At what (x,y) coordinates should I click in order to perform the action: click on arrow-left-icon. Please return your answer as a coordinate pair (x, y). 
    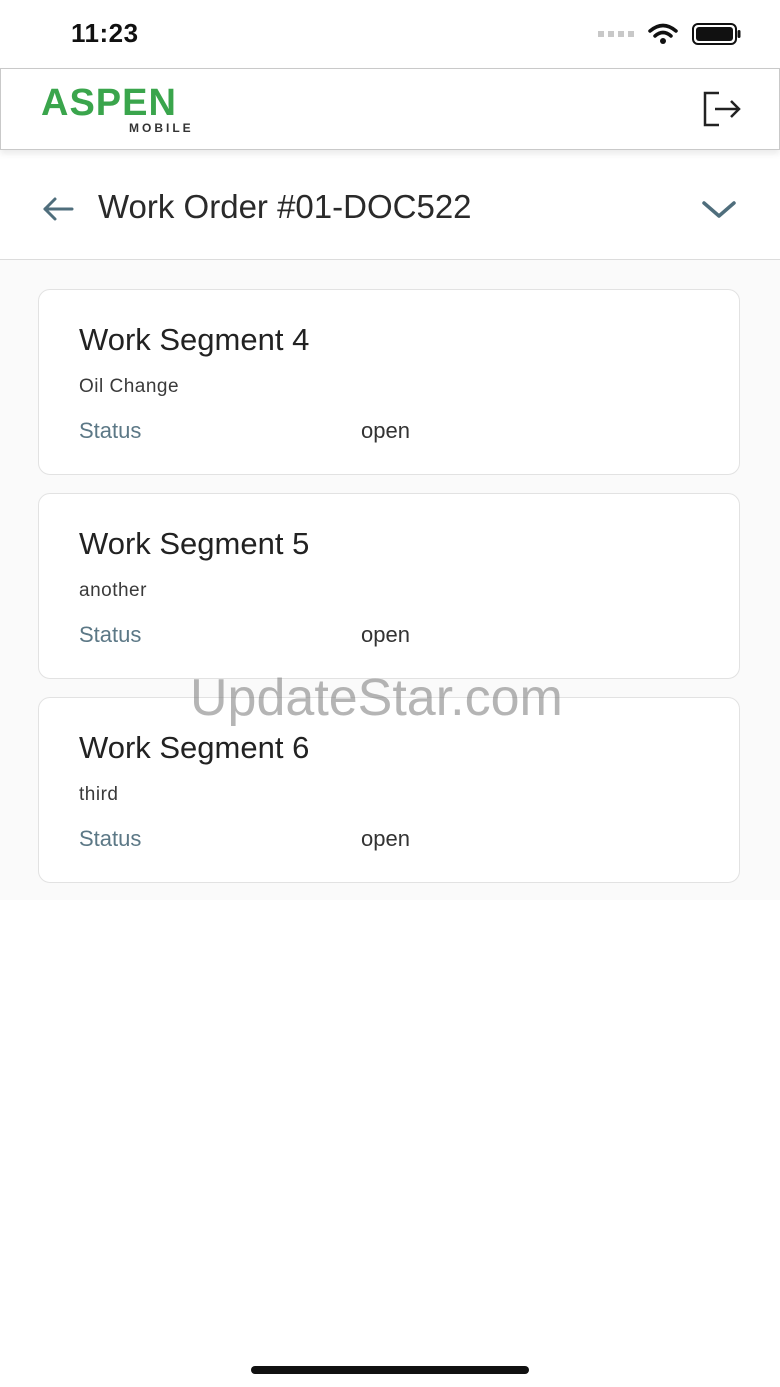
    Looking at the image, I should click on (58, 209).